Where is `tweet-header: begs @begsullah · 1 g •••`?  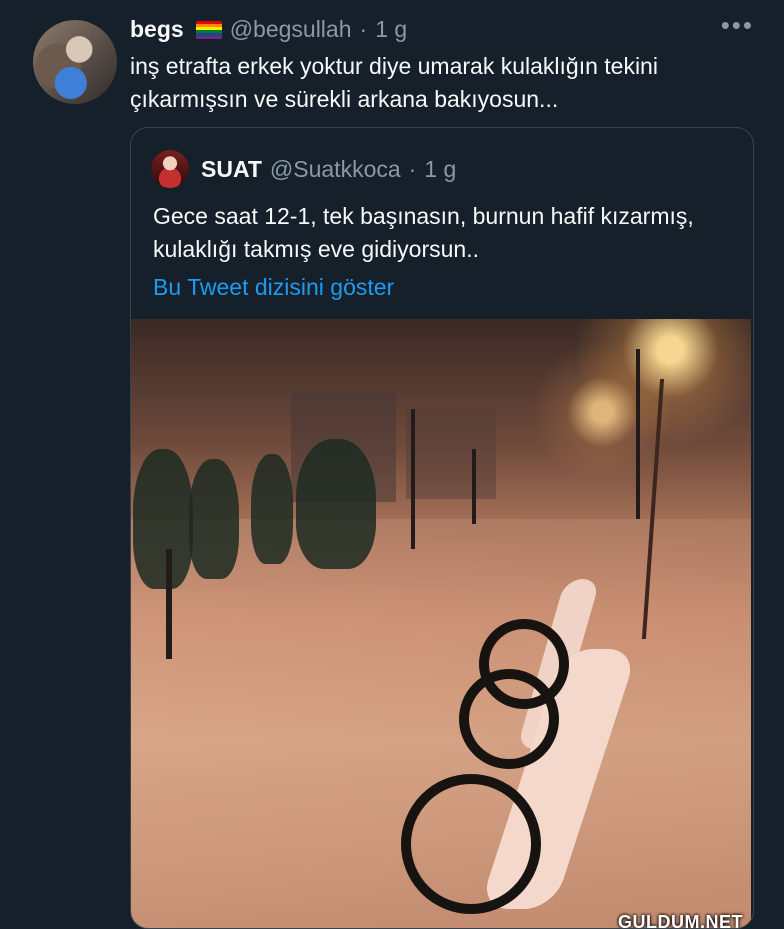 tweet-header: begs @begsullah · 1 g ••• is located at coordinates (442, 26).